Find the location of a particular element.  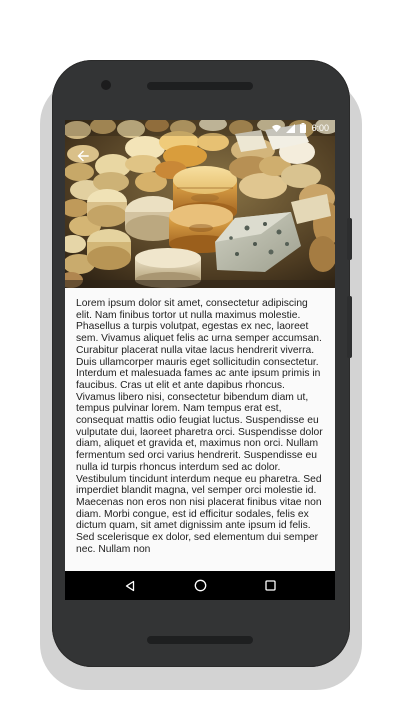

wifi-icon is located at coordinates (277, 128).